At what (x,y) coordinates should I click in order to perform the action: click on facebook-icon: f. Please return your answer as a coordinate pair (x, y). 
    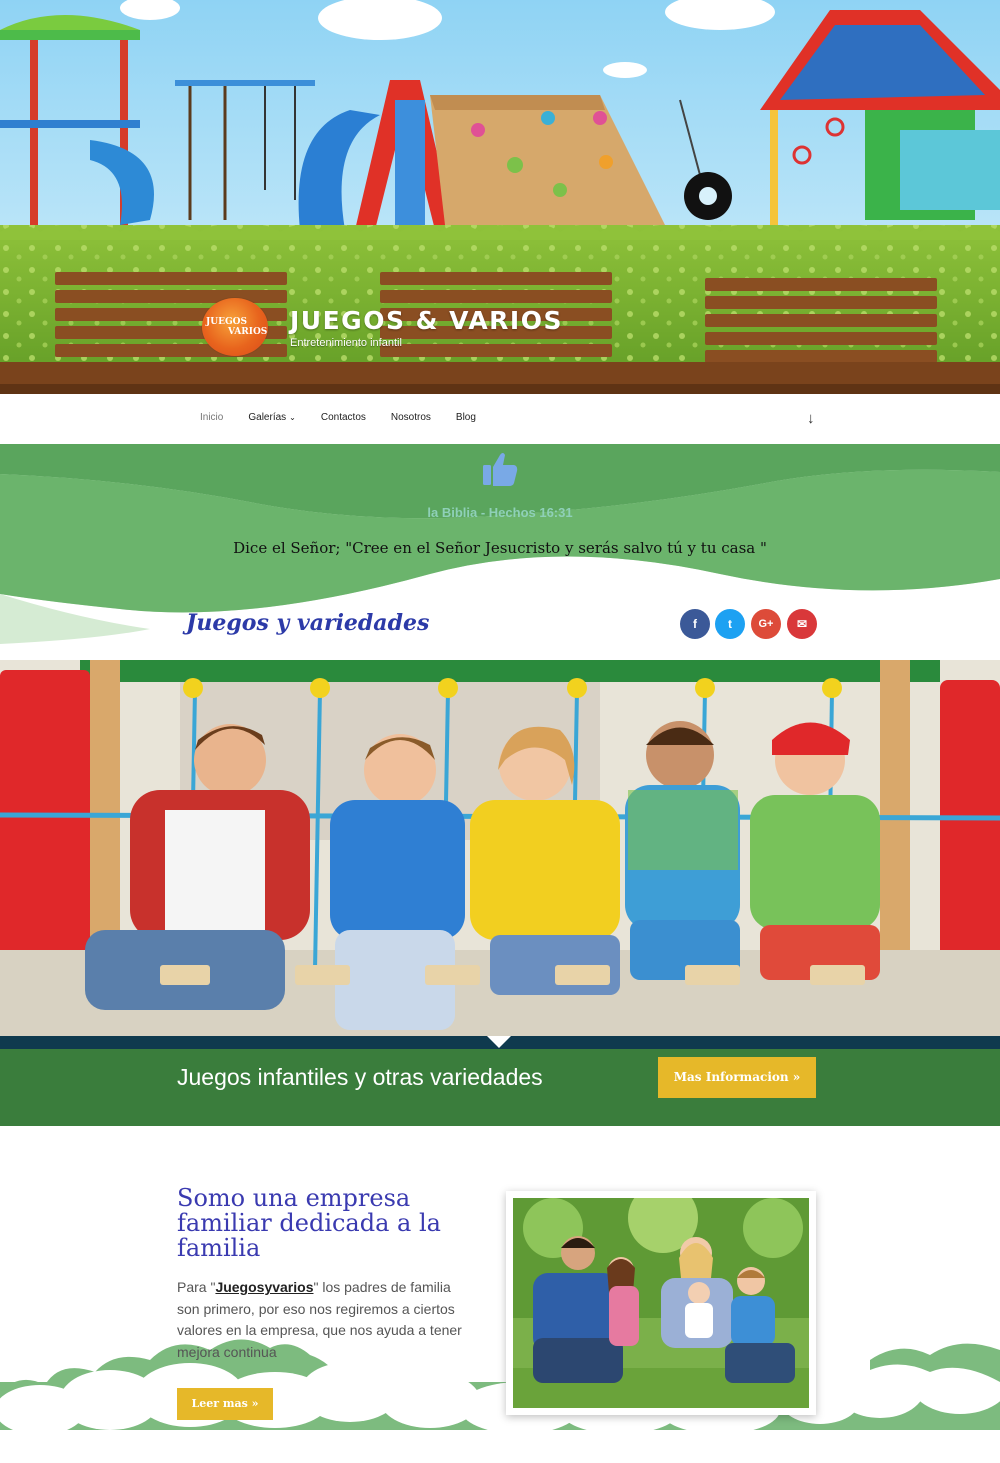
    Looking at the image, I should click on (695, 624).